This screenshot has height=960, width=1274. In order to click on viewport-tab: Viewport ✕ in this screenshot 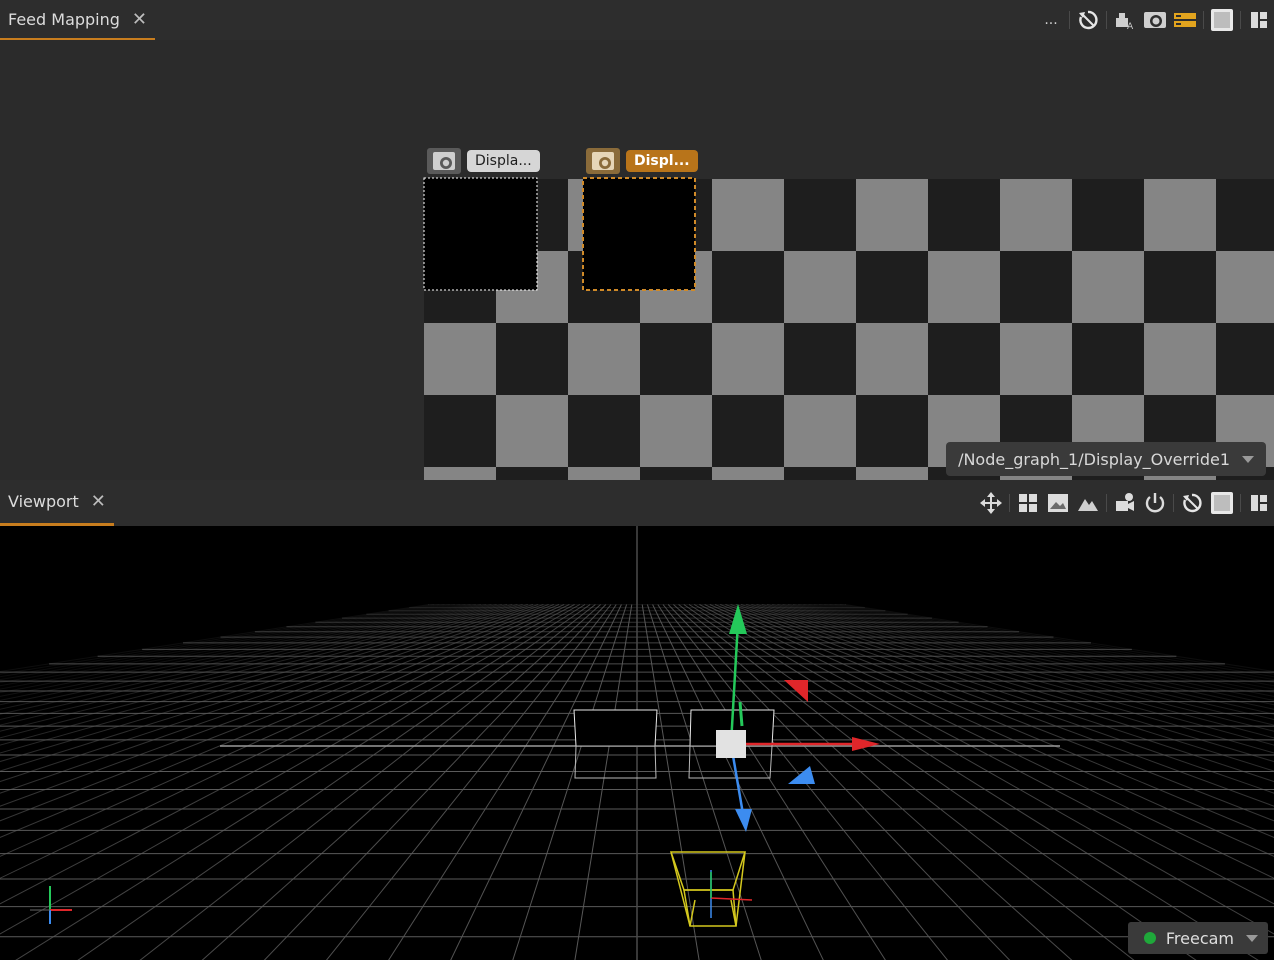, I will do `click(57, 503)`.